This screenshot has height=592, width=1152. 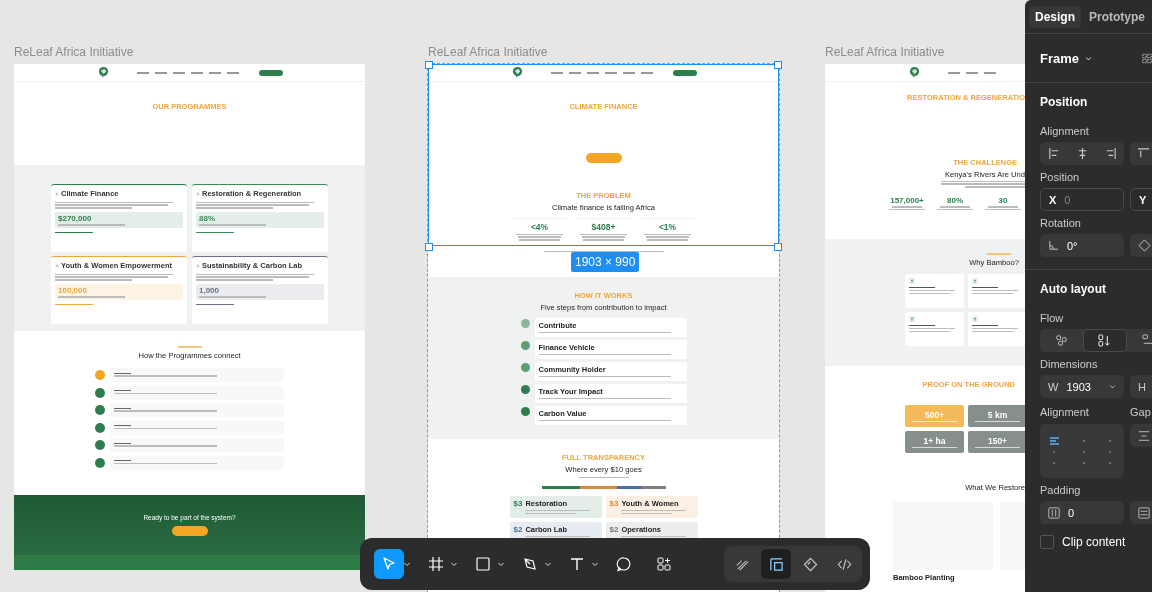 What do you see at coordinates (1003, 200) in the screenshot?
I see `stat-value: 30` at bounding box center [1003, 200].